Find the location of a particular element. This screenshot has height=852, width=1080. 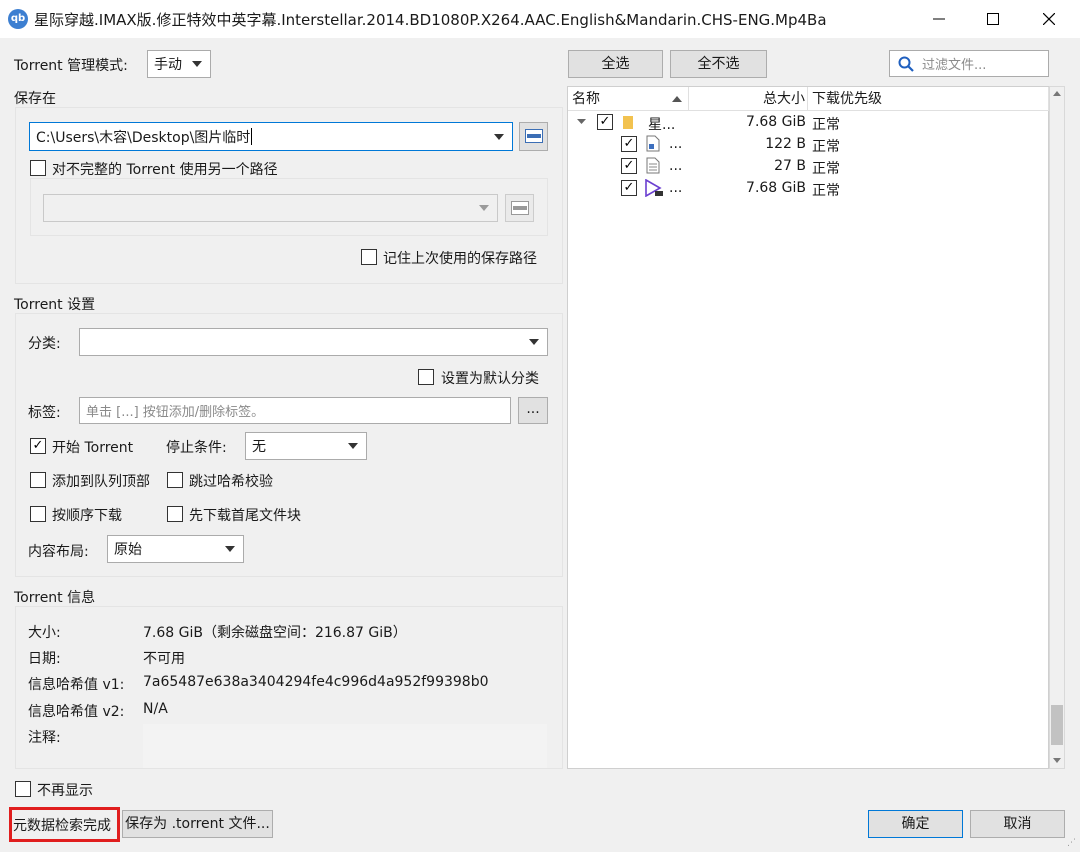

save-section-title: 保存在 is located at coordinates (35, 99).